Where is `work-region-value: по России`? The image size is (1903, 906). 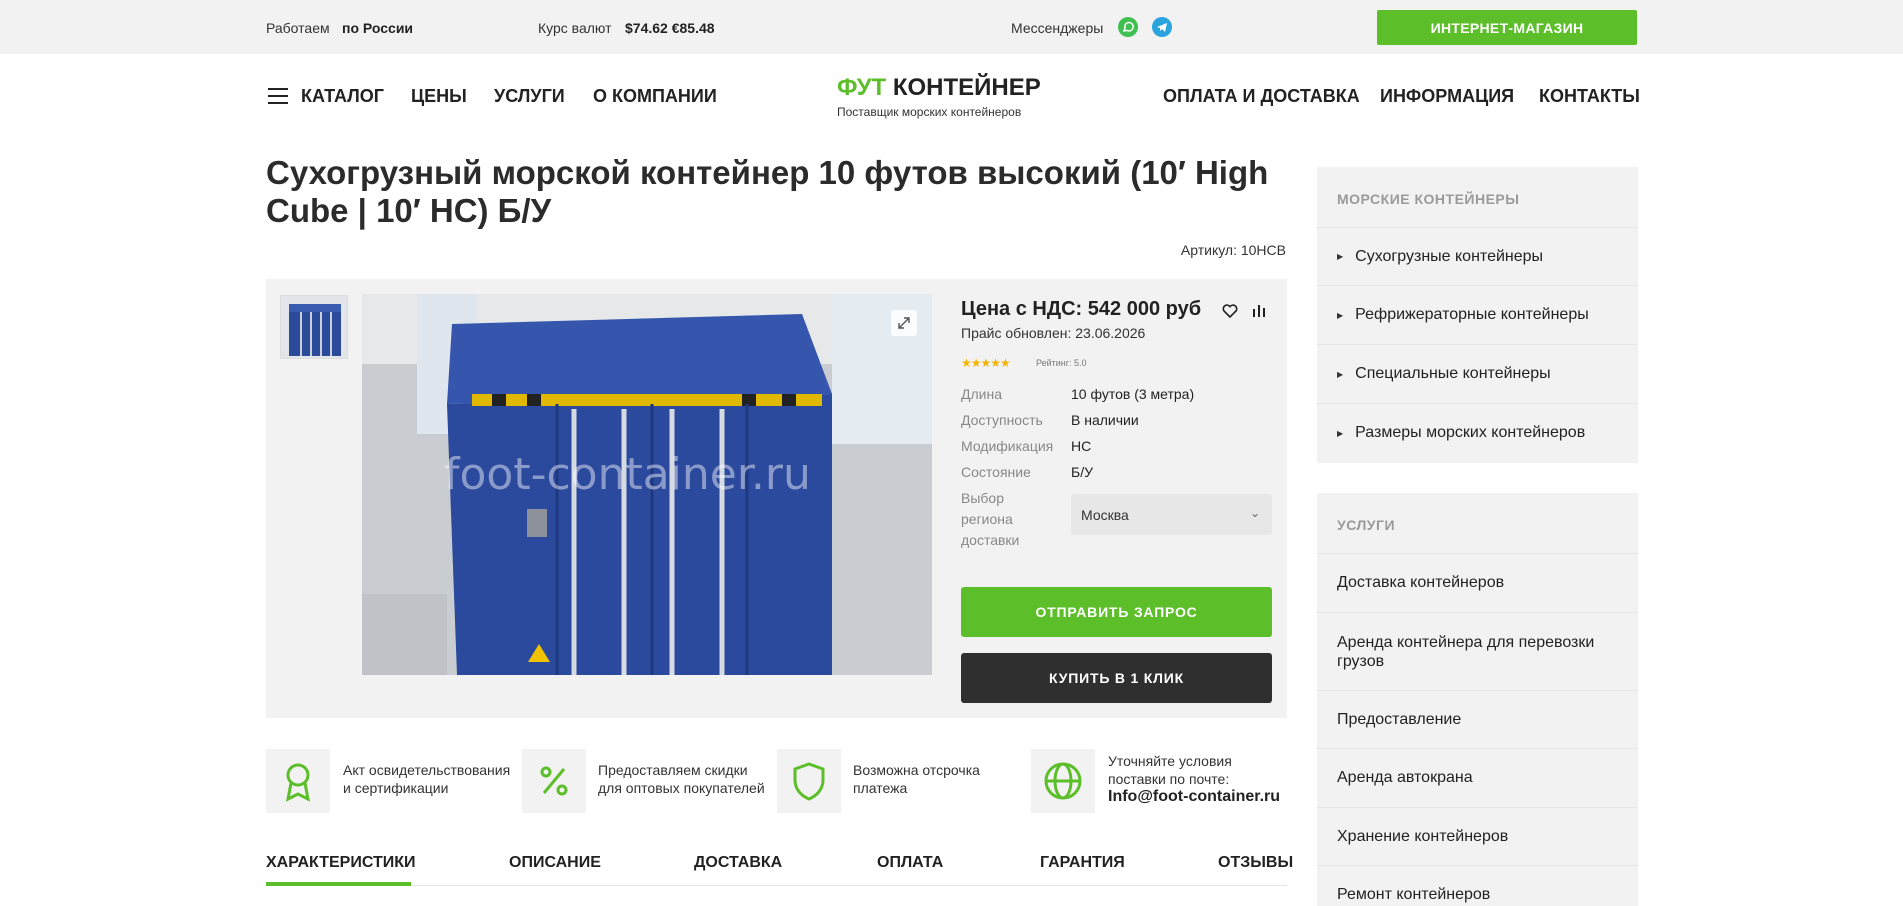 work-region-value: по России is located at coordinates (377, 28).